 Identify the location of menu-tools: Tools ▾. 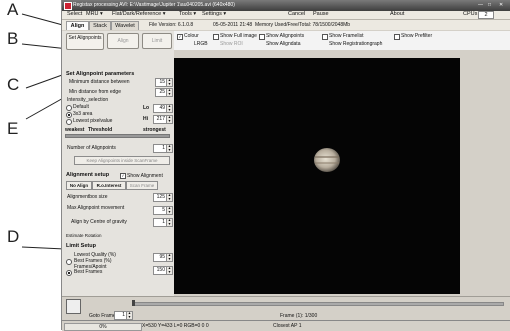
(187, 14).